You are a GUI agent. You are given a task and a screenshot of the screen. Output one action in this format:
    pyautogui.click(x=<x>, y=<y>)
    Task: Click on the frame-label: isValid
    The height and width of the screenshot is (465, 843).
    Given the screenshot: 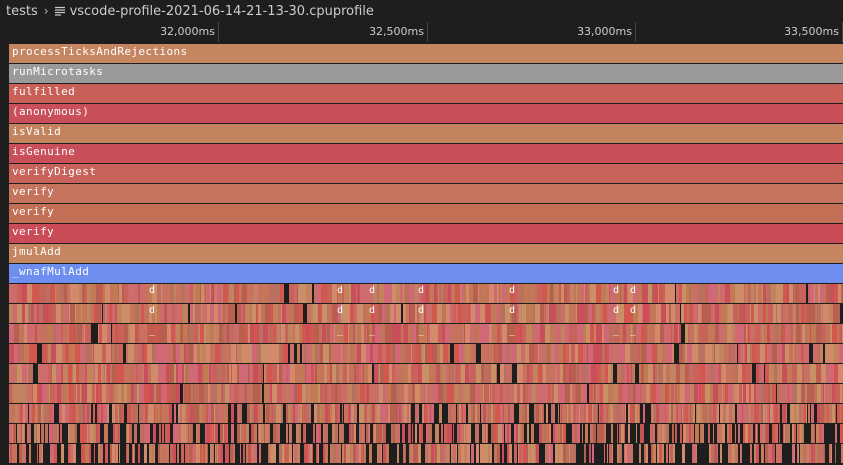 What is the action you would take?
    pyautogui.click(x=37, y=131)
    